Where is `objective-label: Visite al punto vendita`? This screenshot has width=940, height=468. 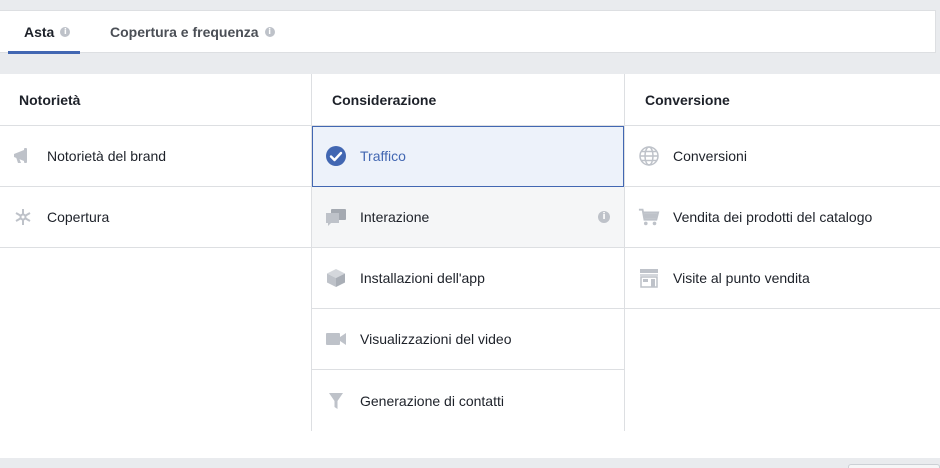
objective-label: Visite al punto vendita is located at coordinates (741, 278).